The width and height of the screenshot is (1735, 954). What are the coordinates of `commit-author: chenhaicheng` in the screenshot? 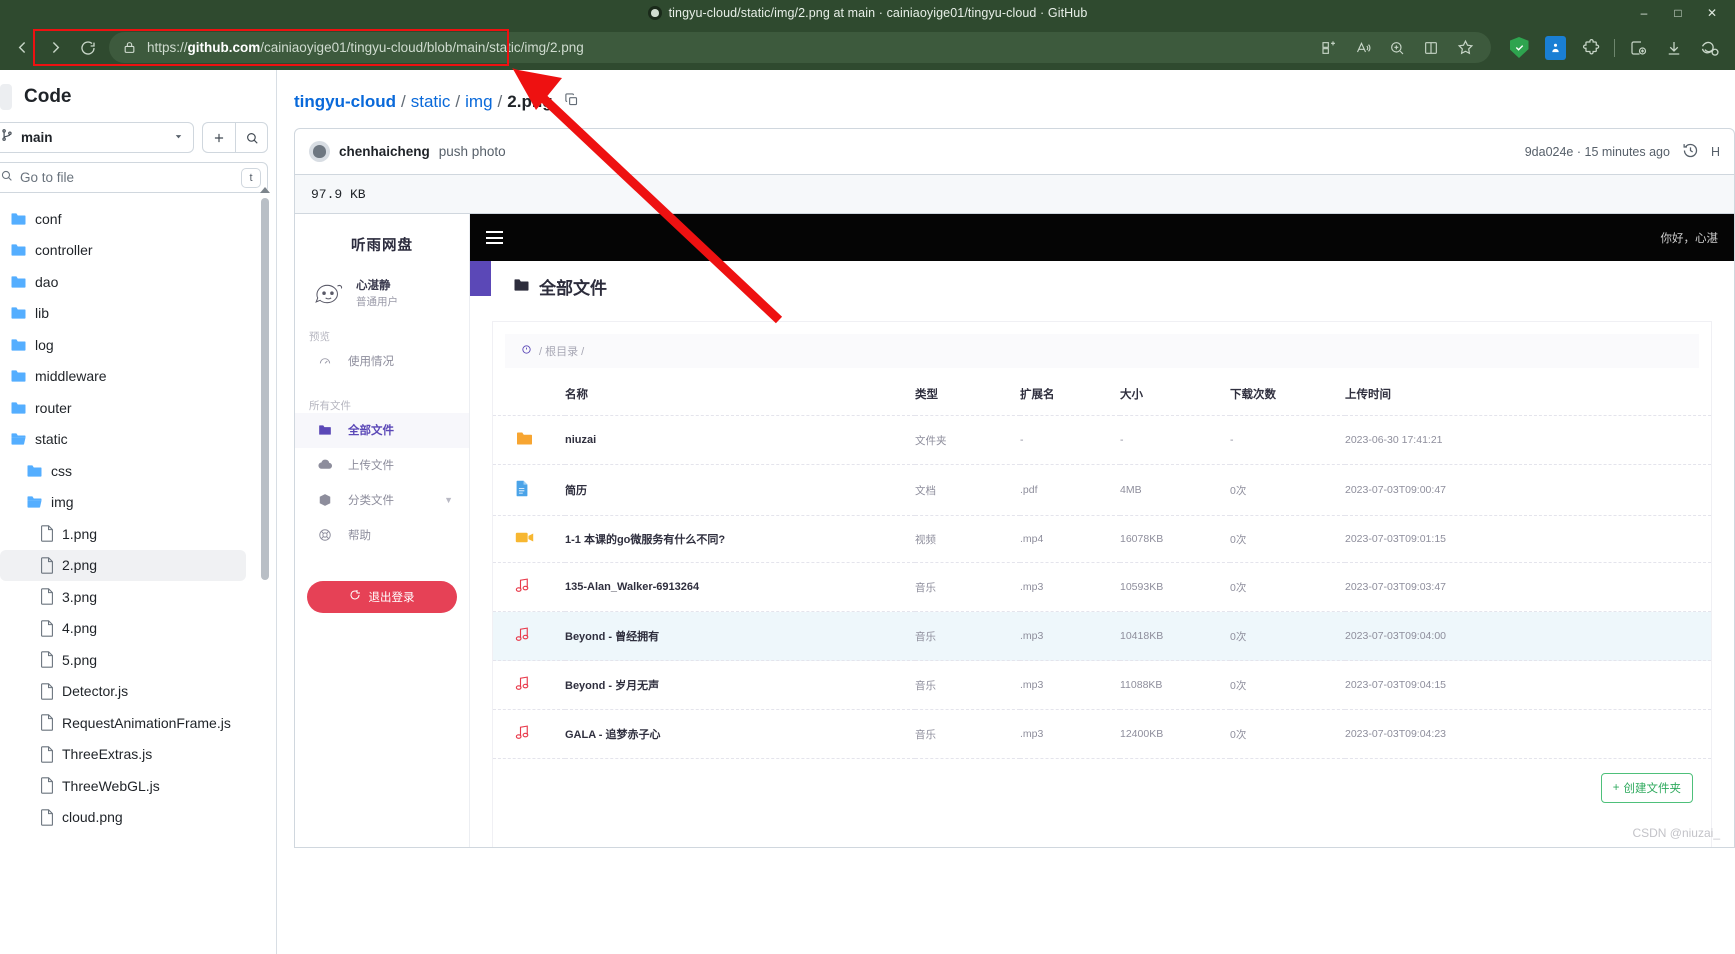 It's located at (384, 151).